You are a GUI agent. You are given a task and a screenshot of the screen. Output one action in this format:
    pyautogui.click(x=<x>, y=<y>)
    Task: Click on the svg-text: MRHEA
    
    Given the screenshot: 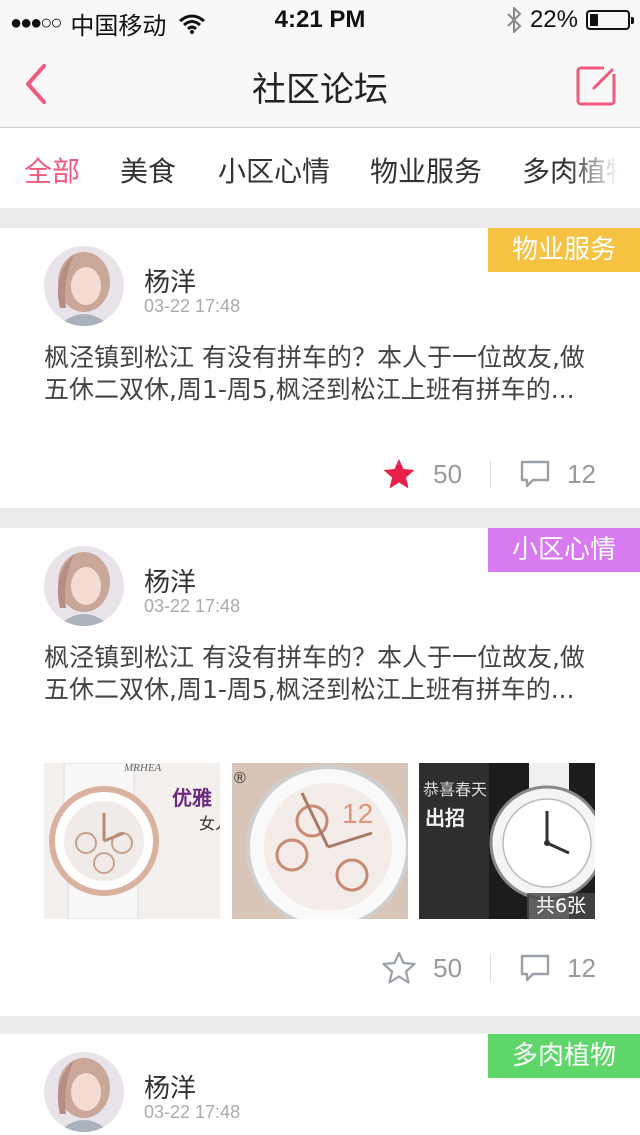 What is the action you would take?
    pyautogui.click(x=142, y=768)
    